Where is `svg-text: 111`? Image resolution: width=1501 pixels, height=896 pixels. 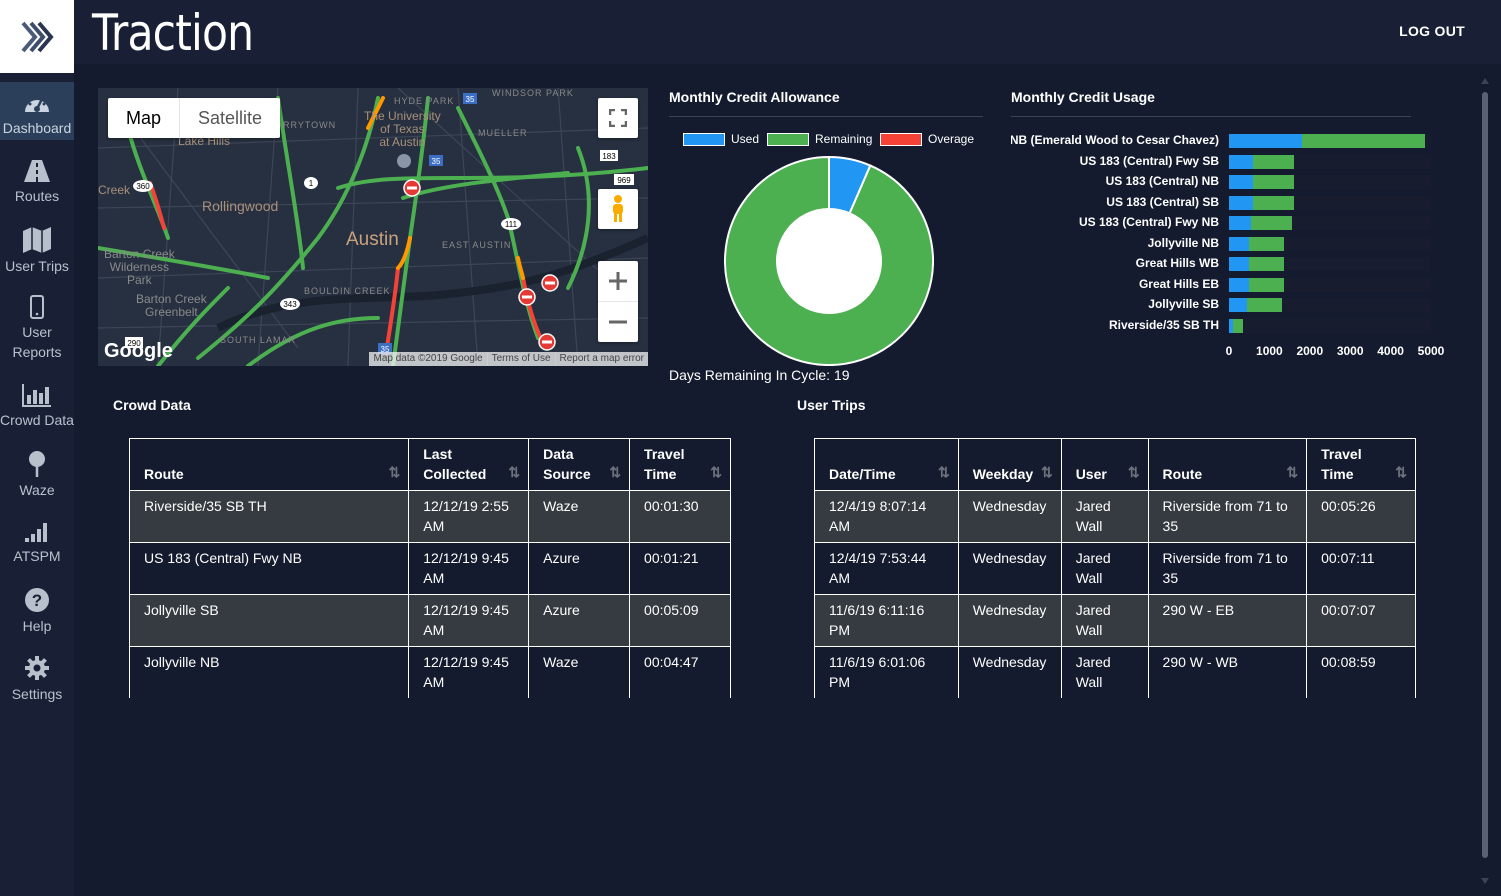
svg-text: 111 is located at coordinates (511, 224).